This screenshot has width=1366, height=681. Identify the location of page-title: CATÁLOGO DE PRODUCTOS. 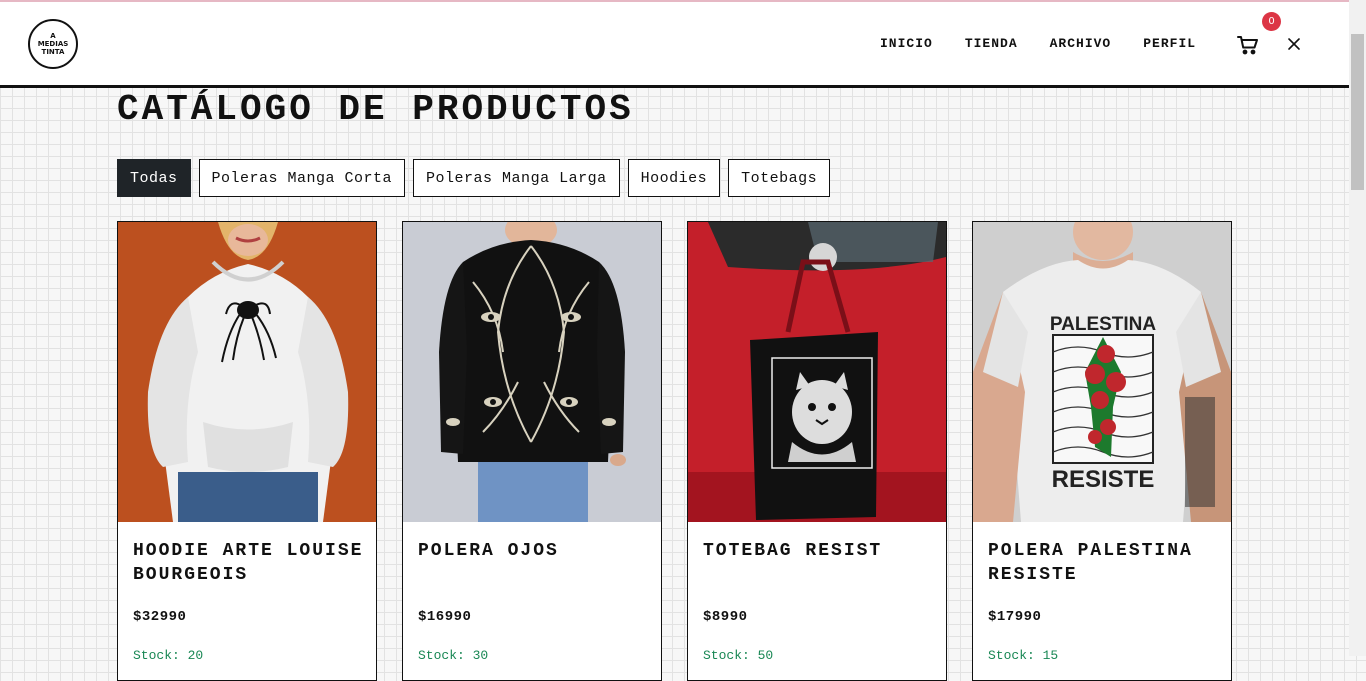
(375, 109).